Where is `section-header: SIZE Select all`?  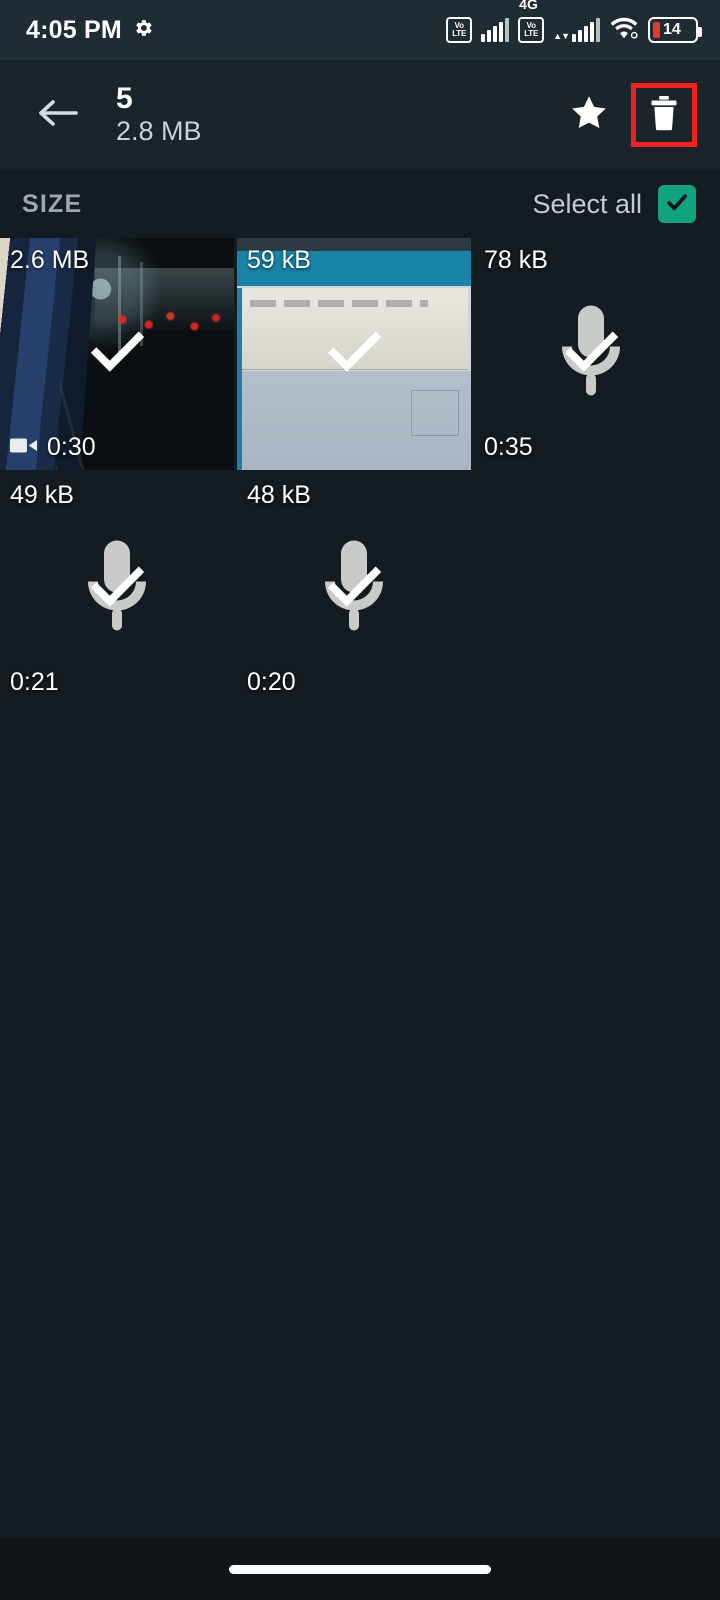
section-header: SIZE Select all is located at coordinates (360, 204).